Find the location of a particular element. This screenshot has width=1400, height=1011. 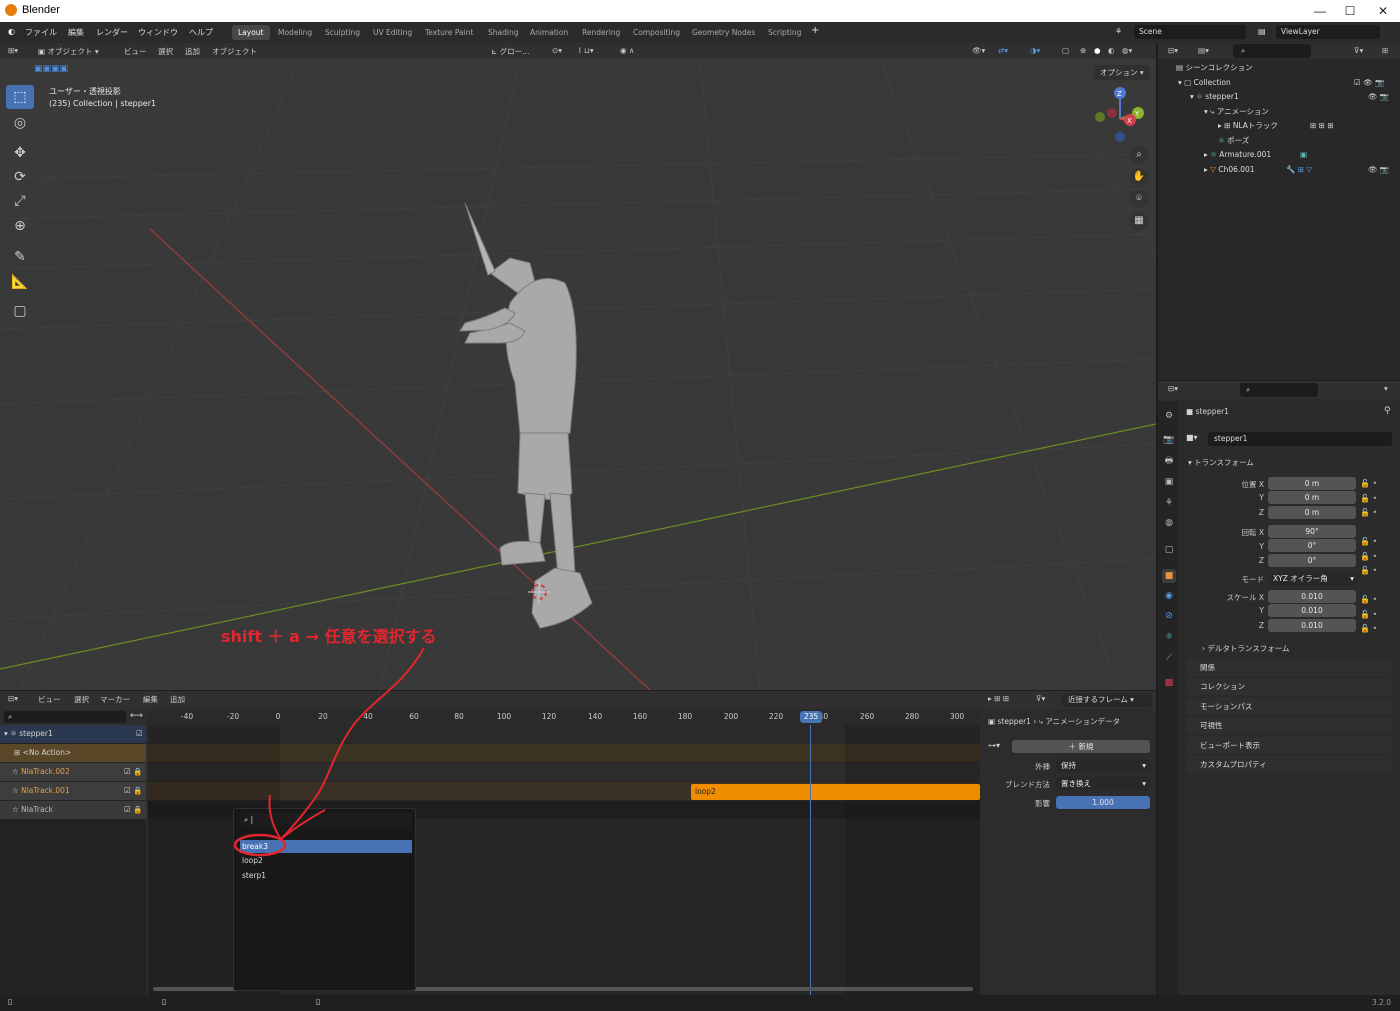

outliner-armature: ▸ ⚛ Armature.001 ▣ is located at coordinates (1279, 155).